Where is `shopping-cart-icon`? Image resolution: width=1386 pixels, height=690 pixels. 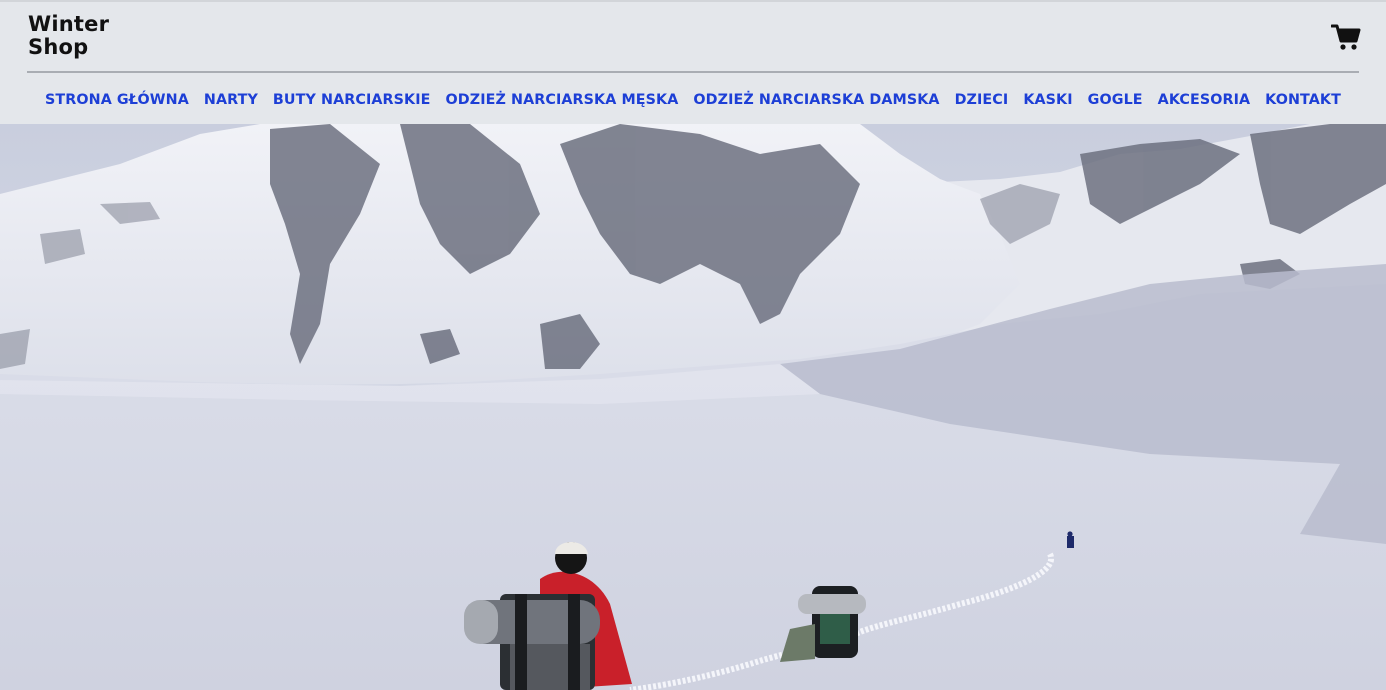 shopping-cart-icon is located at coordinates (1345, 37).